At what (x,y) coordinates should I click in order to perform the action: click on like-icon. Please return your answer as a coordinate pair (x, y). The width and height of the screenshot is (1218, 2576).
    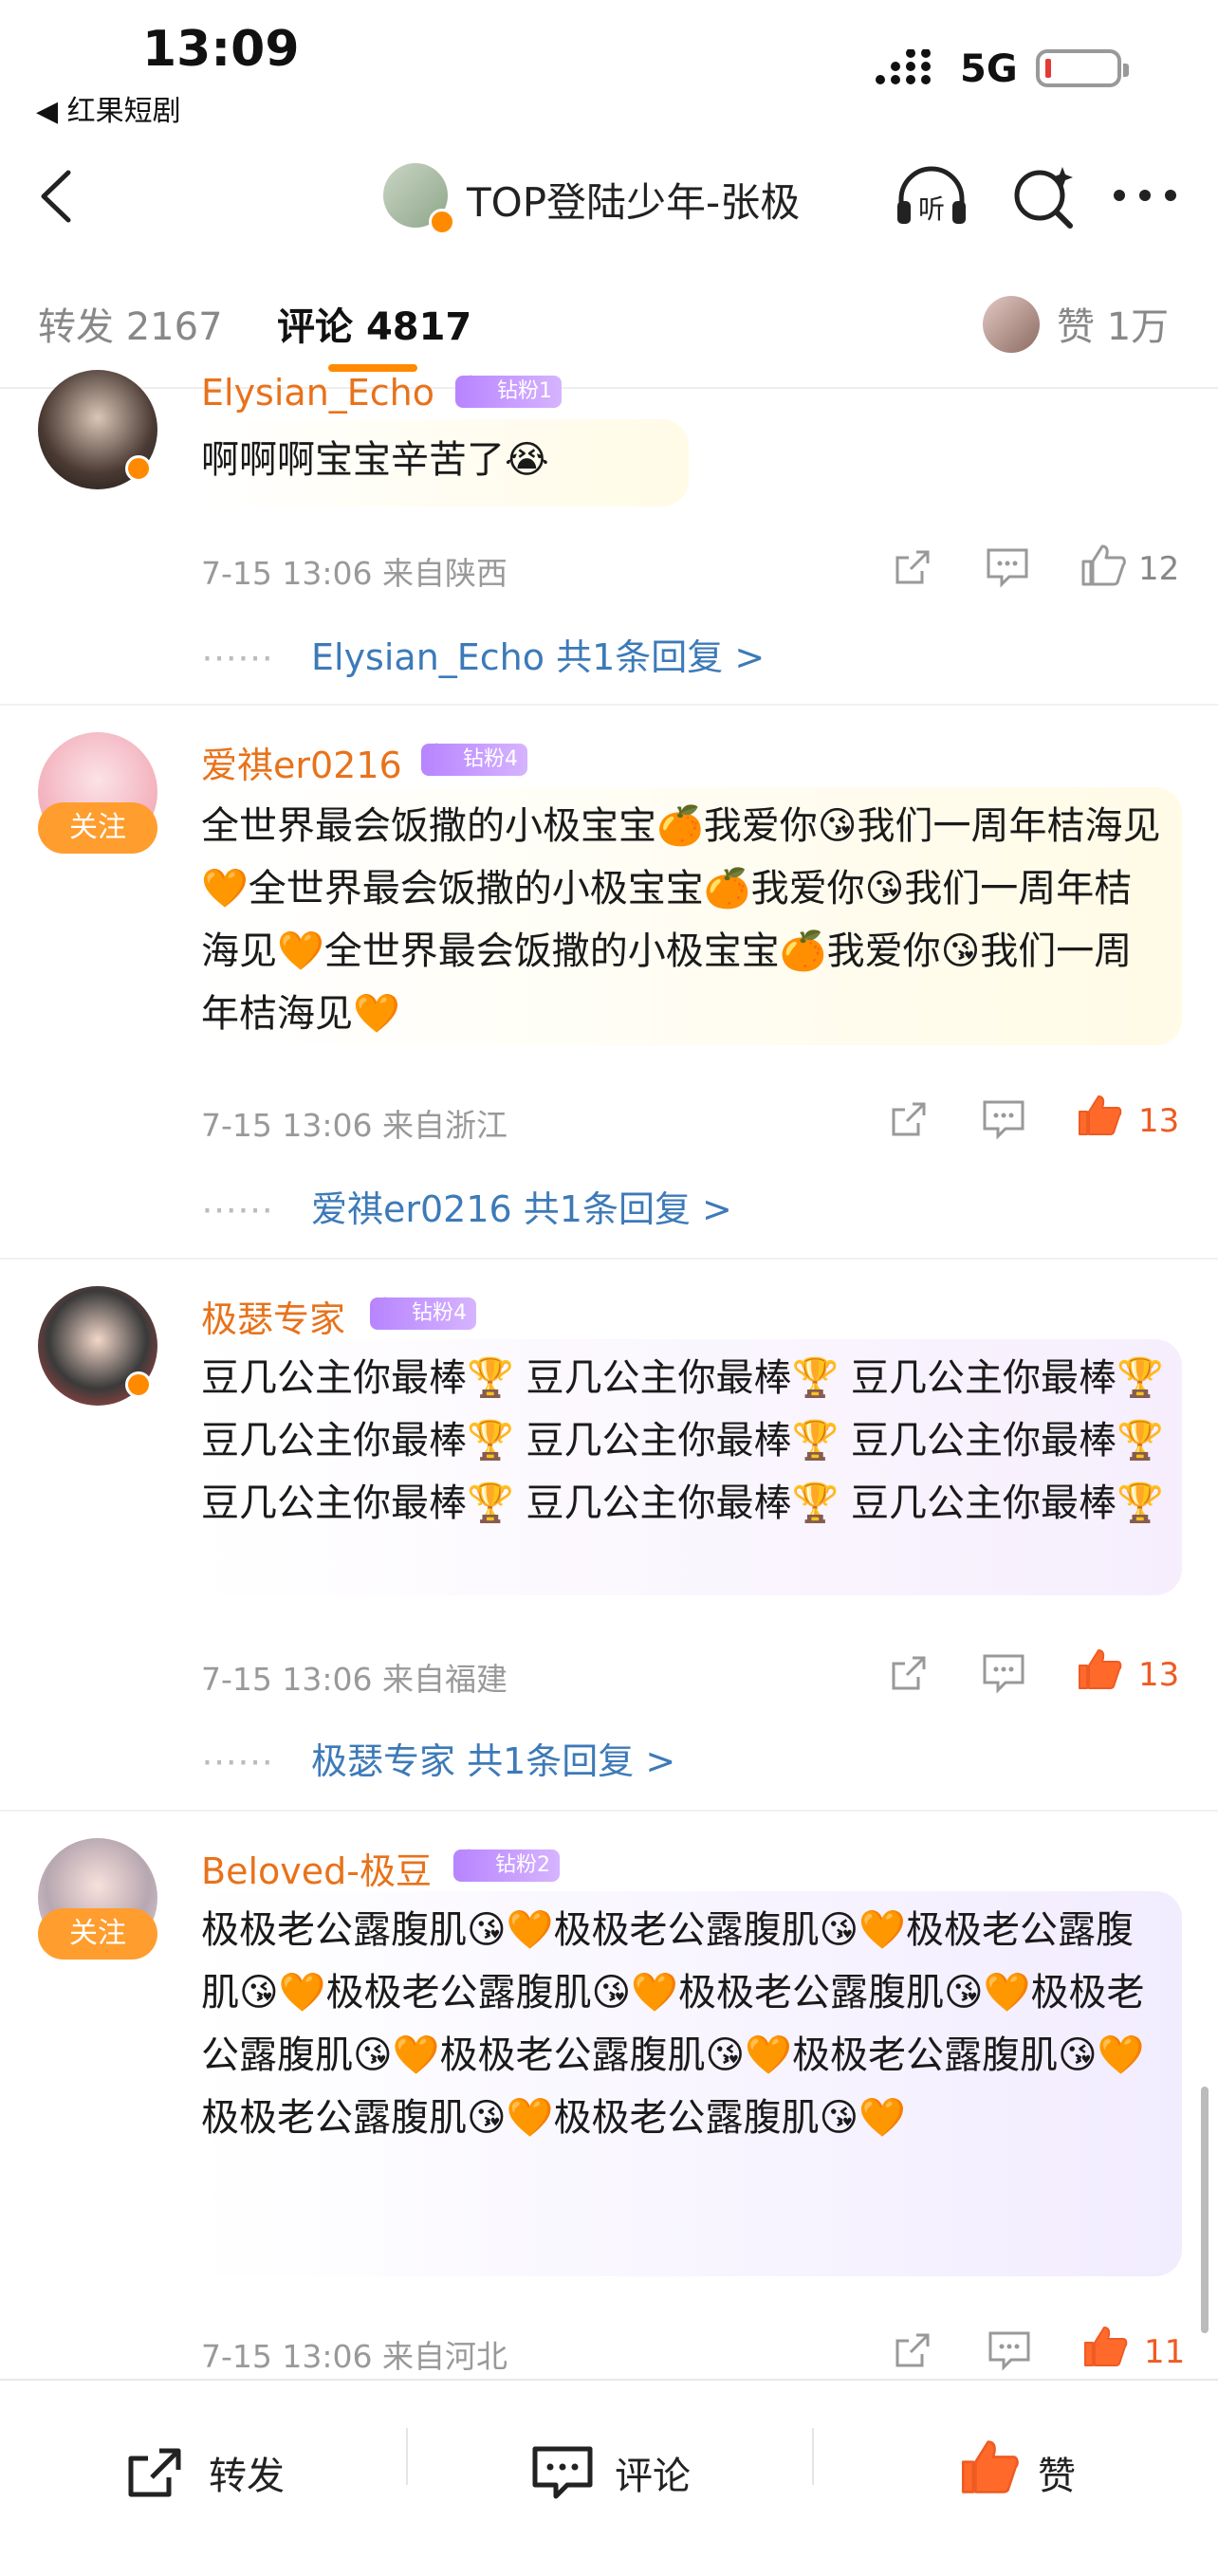
    Looking at the image, I should click on (1103, 567).